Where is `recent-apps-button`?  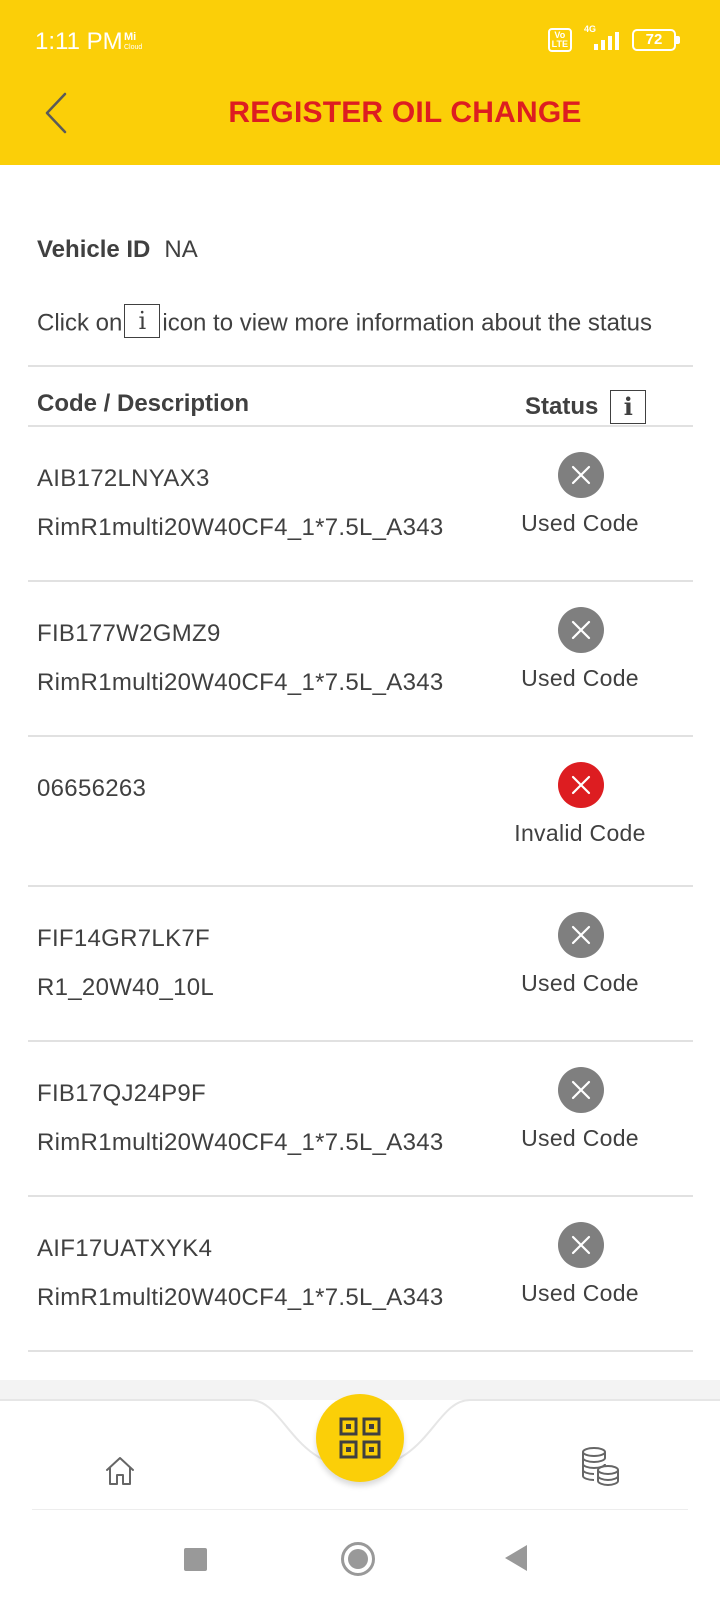 recent-apps-button is located at coordinates (195, 1559).